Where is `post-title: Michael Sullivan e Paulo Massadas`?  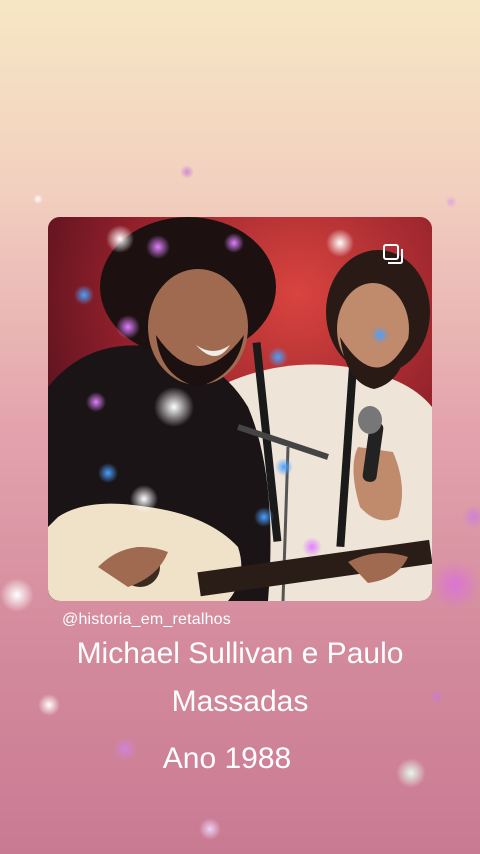 post-title: Michael Sullivan e Paulo Massadas is located at coordinates (240, 678).